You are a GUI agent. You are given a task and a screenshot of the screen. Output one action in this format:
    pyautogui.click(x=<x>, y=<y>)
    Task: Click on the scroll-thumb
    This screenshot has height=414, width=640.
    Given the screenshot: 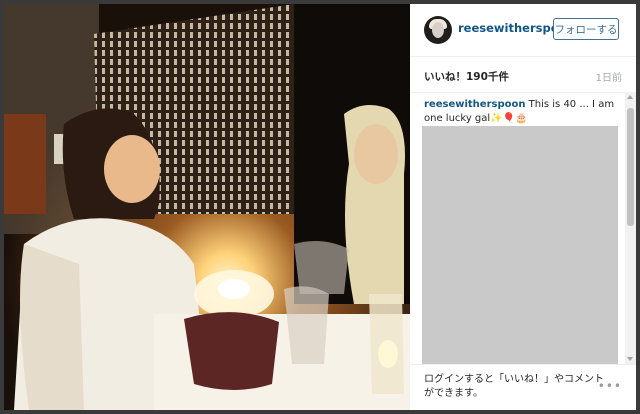 What is the action you would take?
    pyautogui.click(x=630, y=167)
    